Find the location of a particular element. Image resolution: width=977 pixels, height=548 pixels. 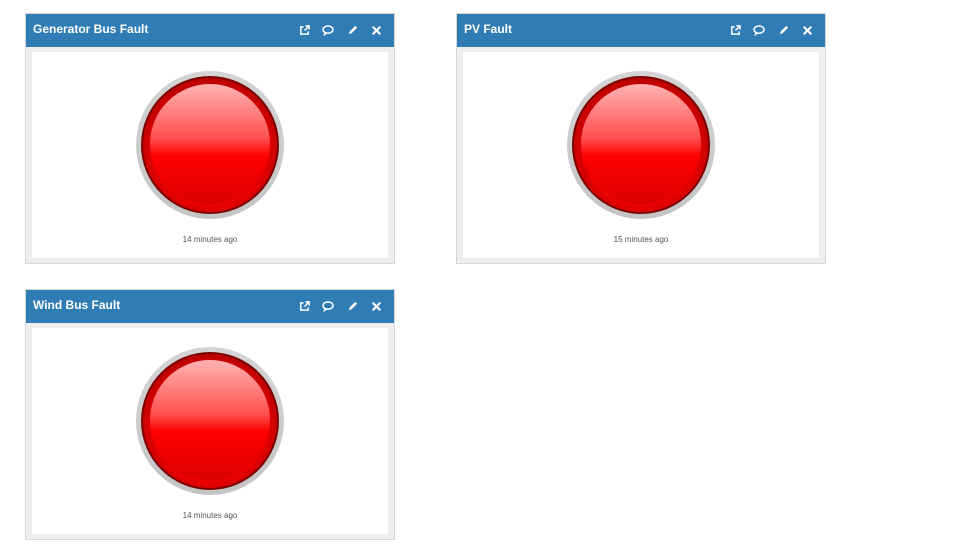

widget-header: Generator Bus Fault is located at coordinates (210, 30).